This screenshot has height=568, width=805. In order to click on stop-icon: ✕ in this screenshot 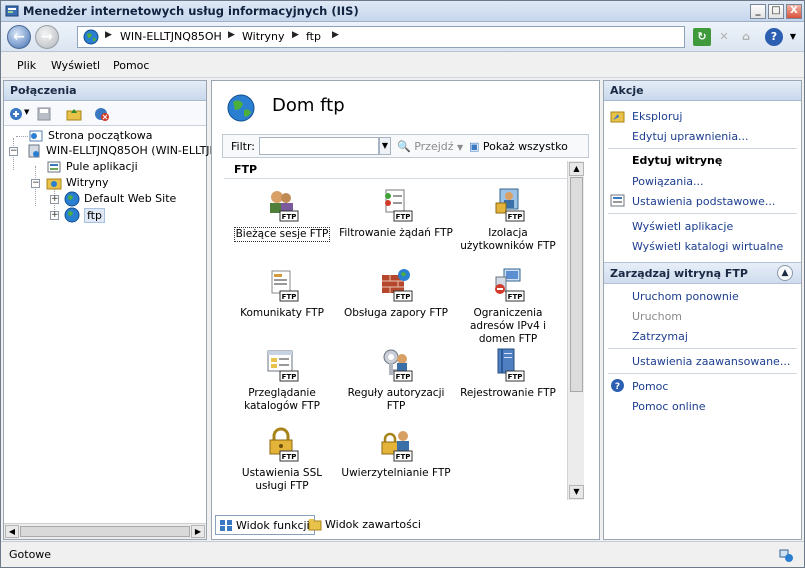, I will do `click(724, 37)`.